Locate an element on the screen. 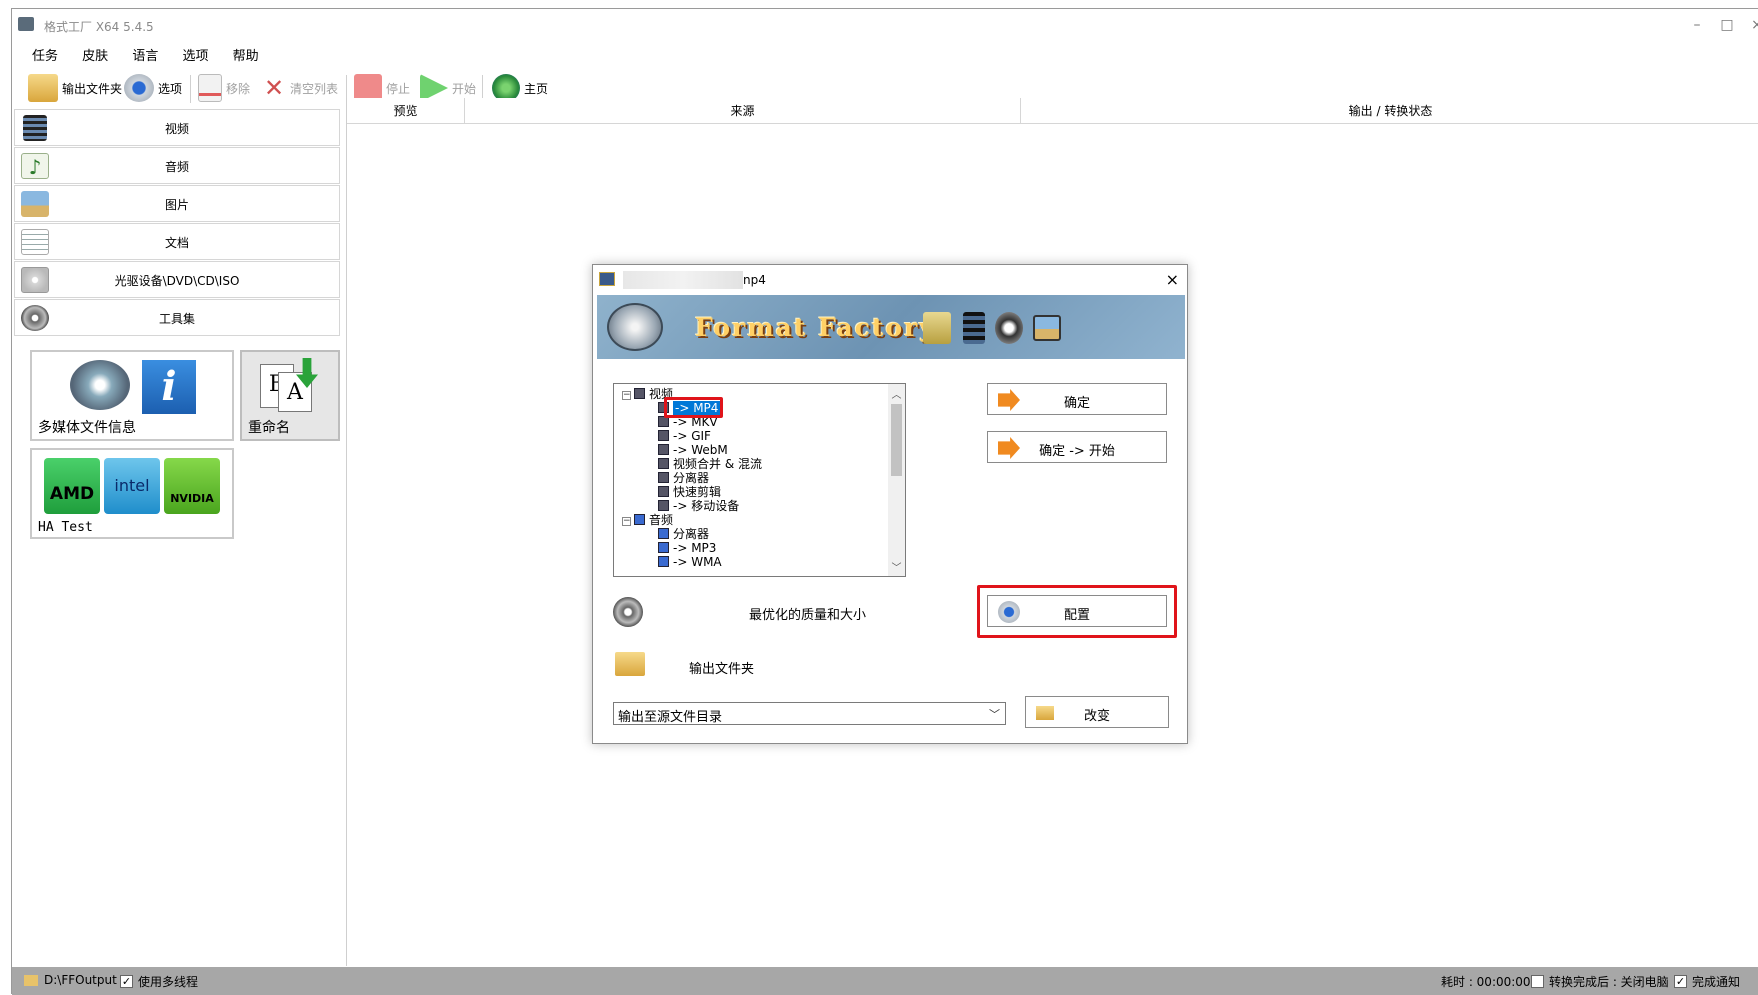 The width and height of the screenshot is (1758, 995). clear-x-icon: ✕ is located at coordinates (274, 88).